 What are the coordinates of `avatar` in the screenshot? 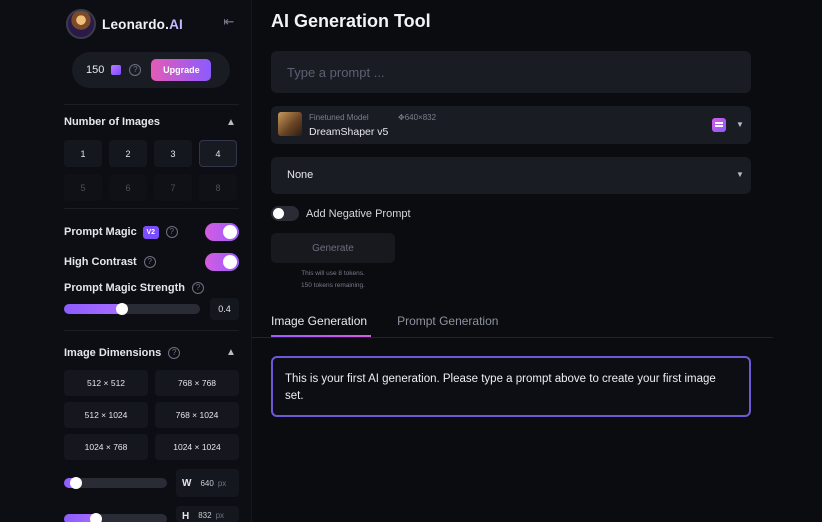 It's located at (81, 24).